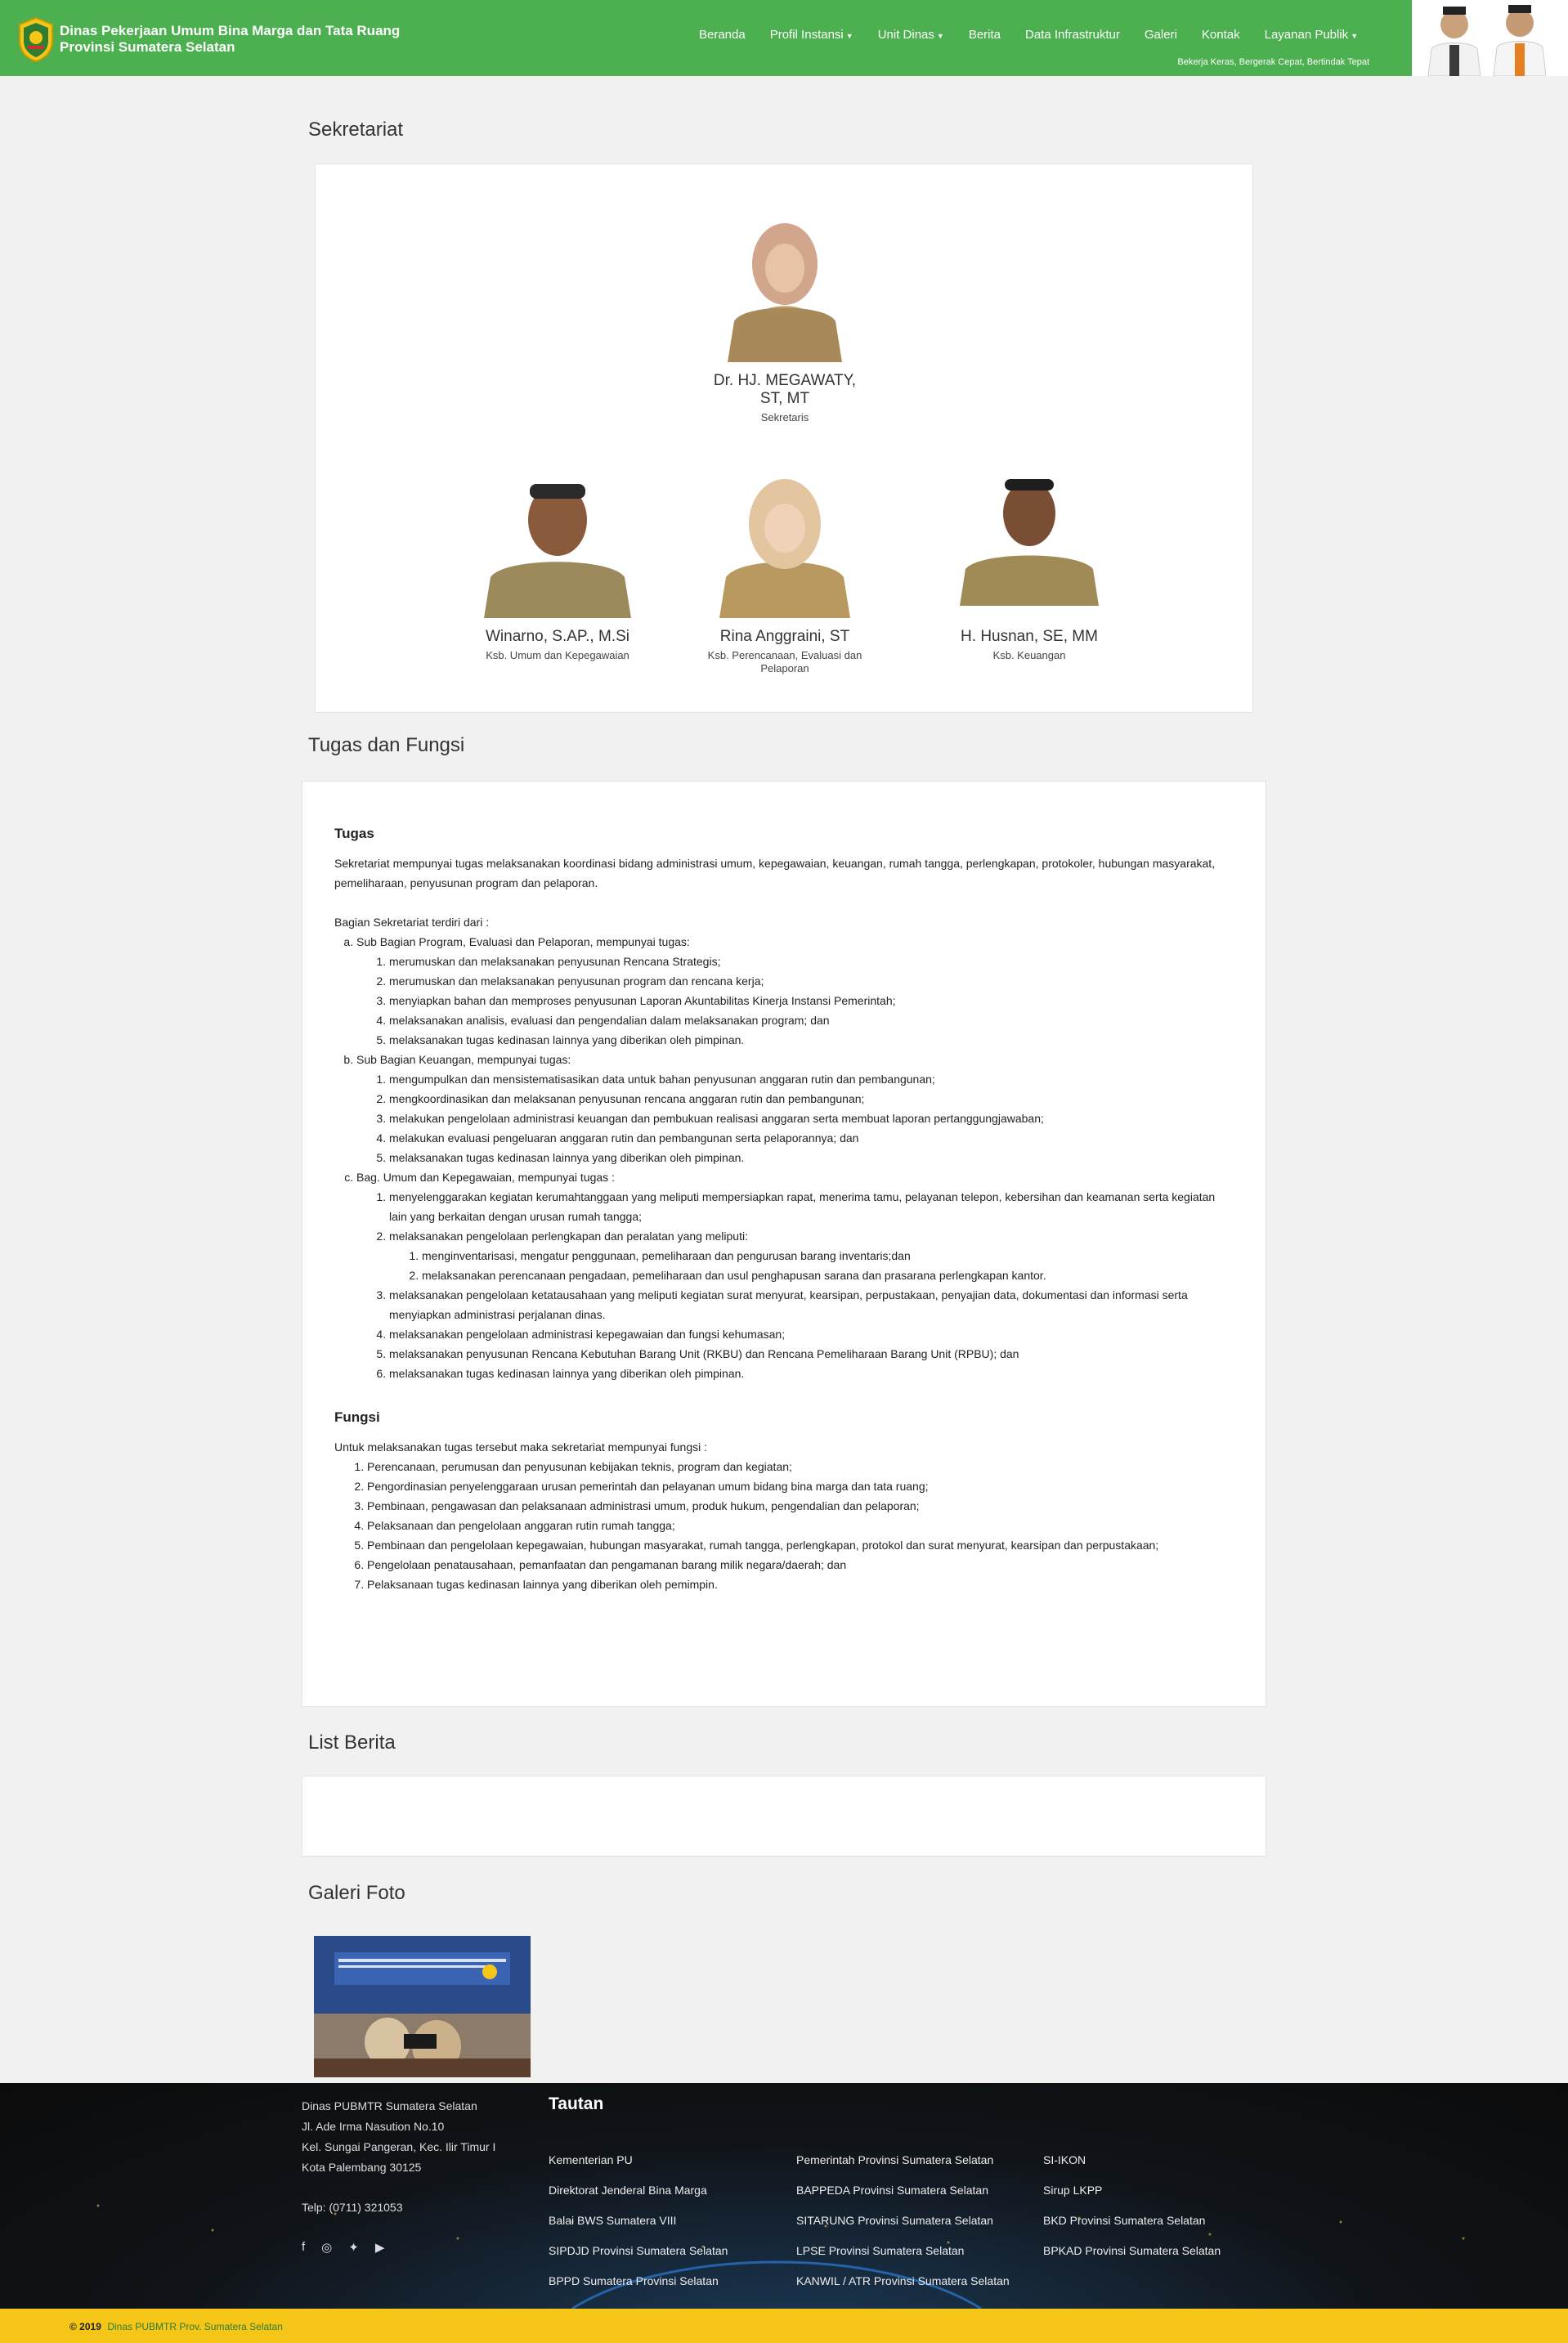 The width and height of the screenshot is (1568, 2343). I want to click on person-role: Ksb. Perencanaan, Evaluasi dan Pelaporan, so click(785, 662).